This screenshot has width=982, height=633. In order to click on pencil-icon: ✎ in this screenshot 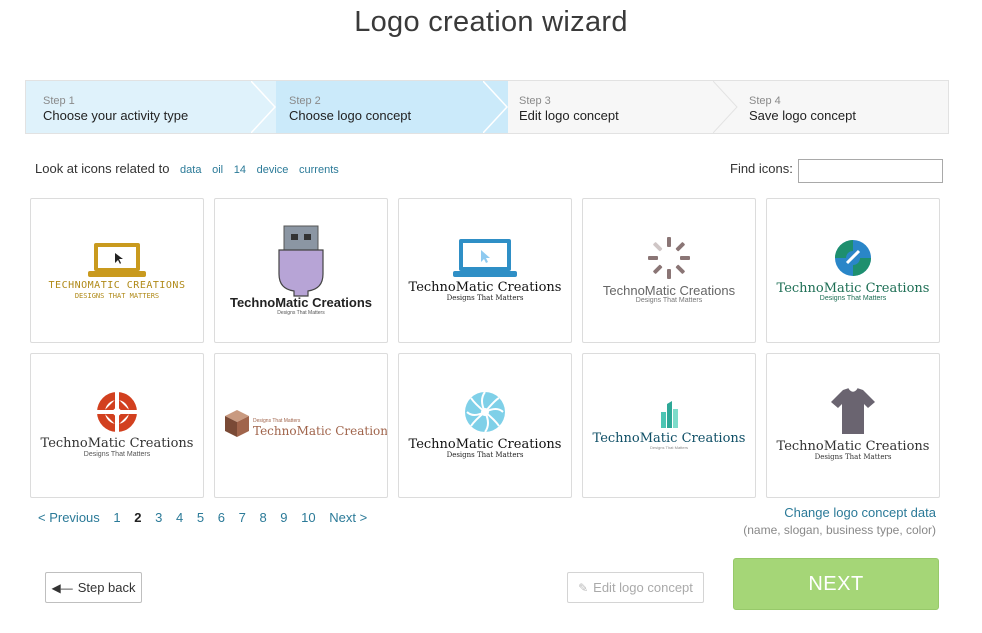, I will do `click(583, 587)`.